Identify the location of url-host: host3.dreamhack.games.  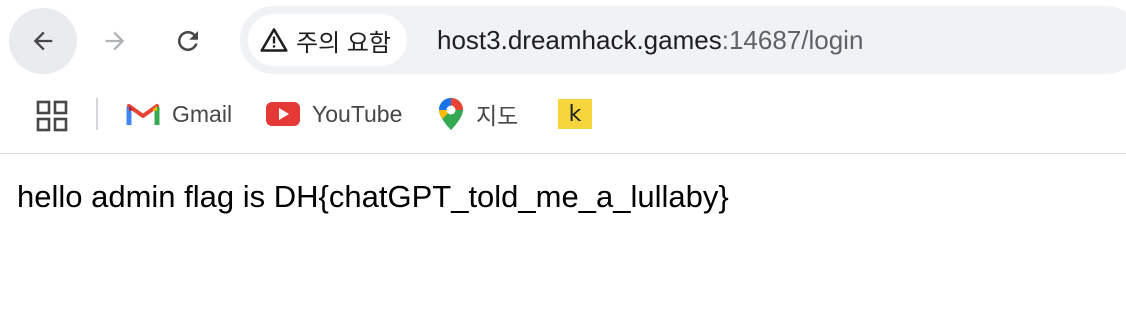
(579, 40).